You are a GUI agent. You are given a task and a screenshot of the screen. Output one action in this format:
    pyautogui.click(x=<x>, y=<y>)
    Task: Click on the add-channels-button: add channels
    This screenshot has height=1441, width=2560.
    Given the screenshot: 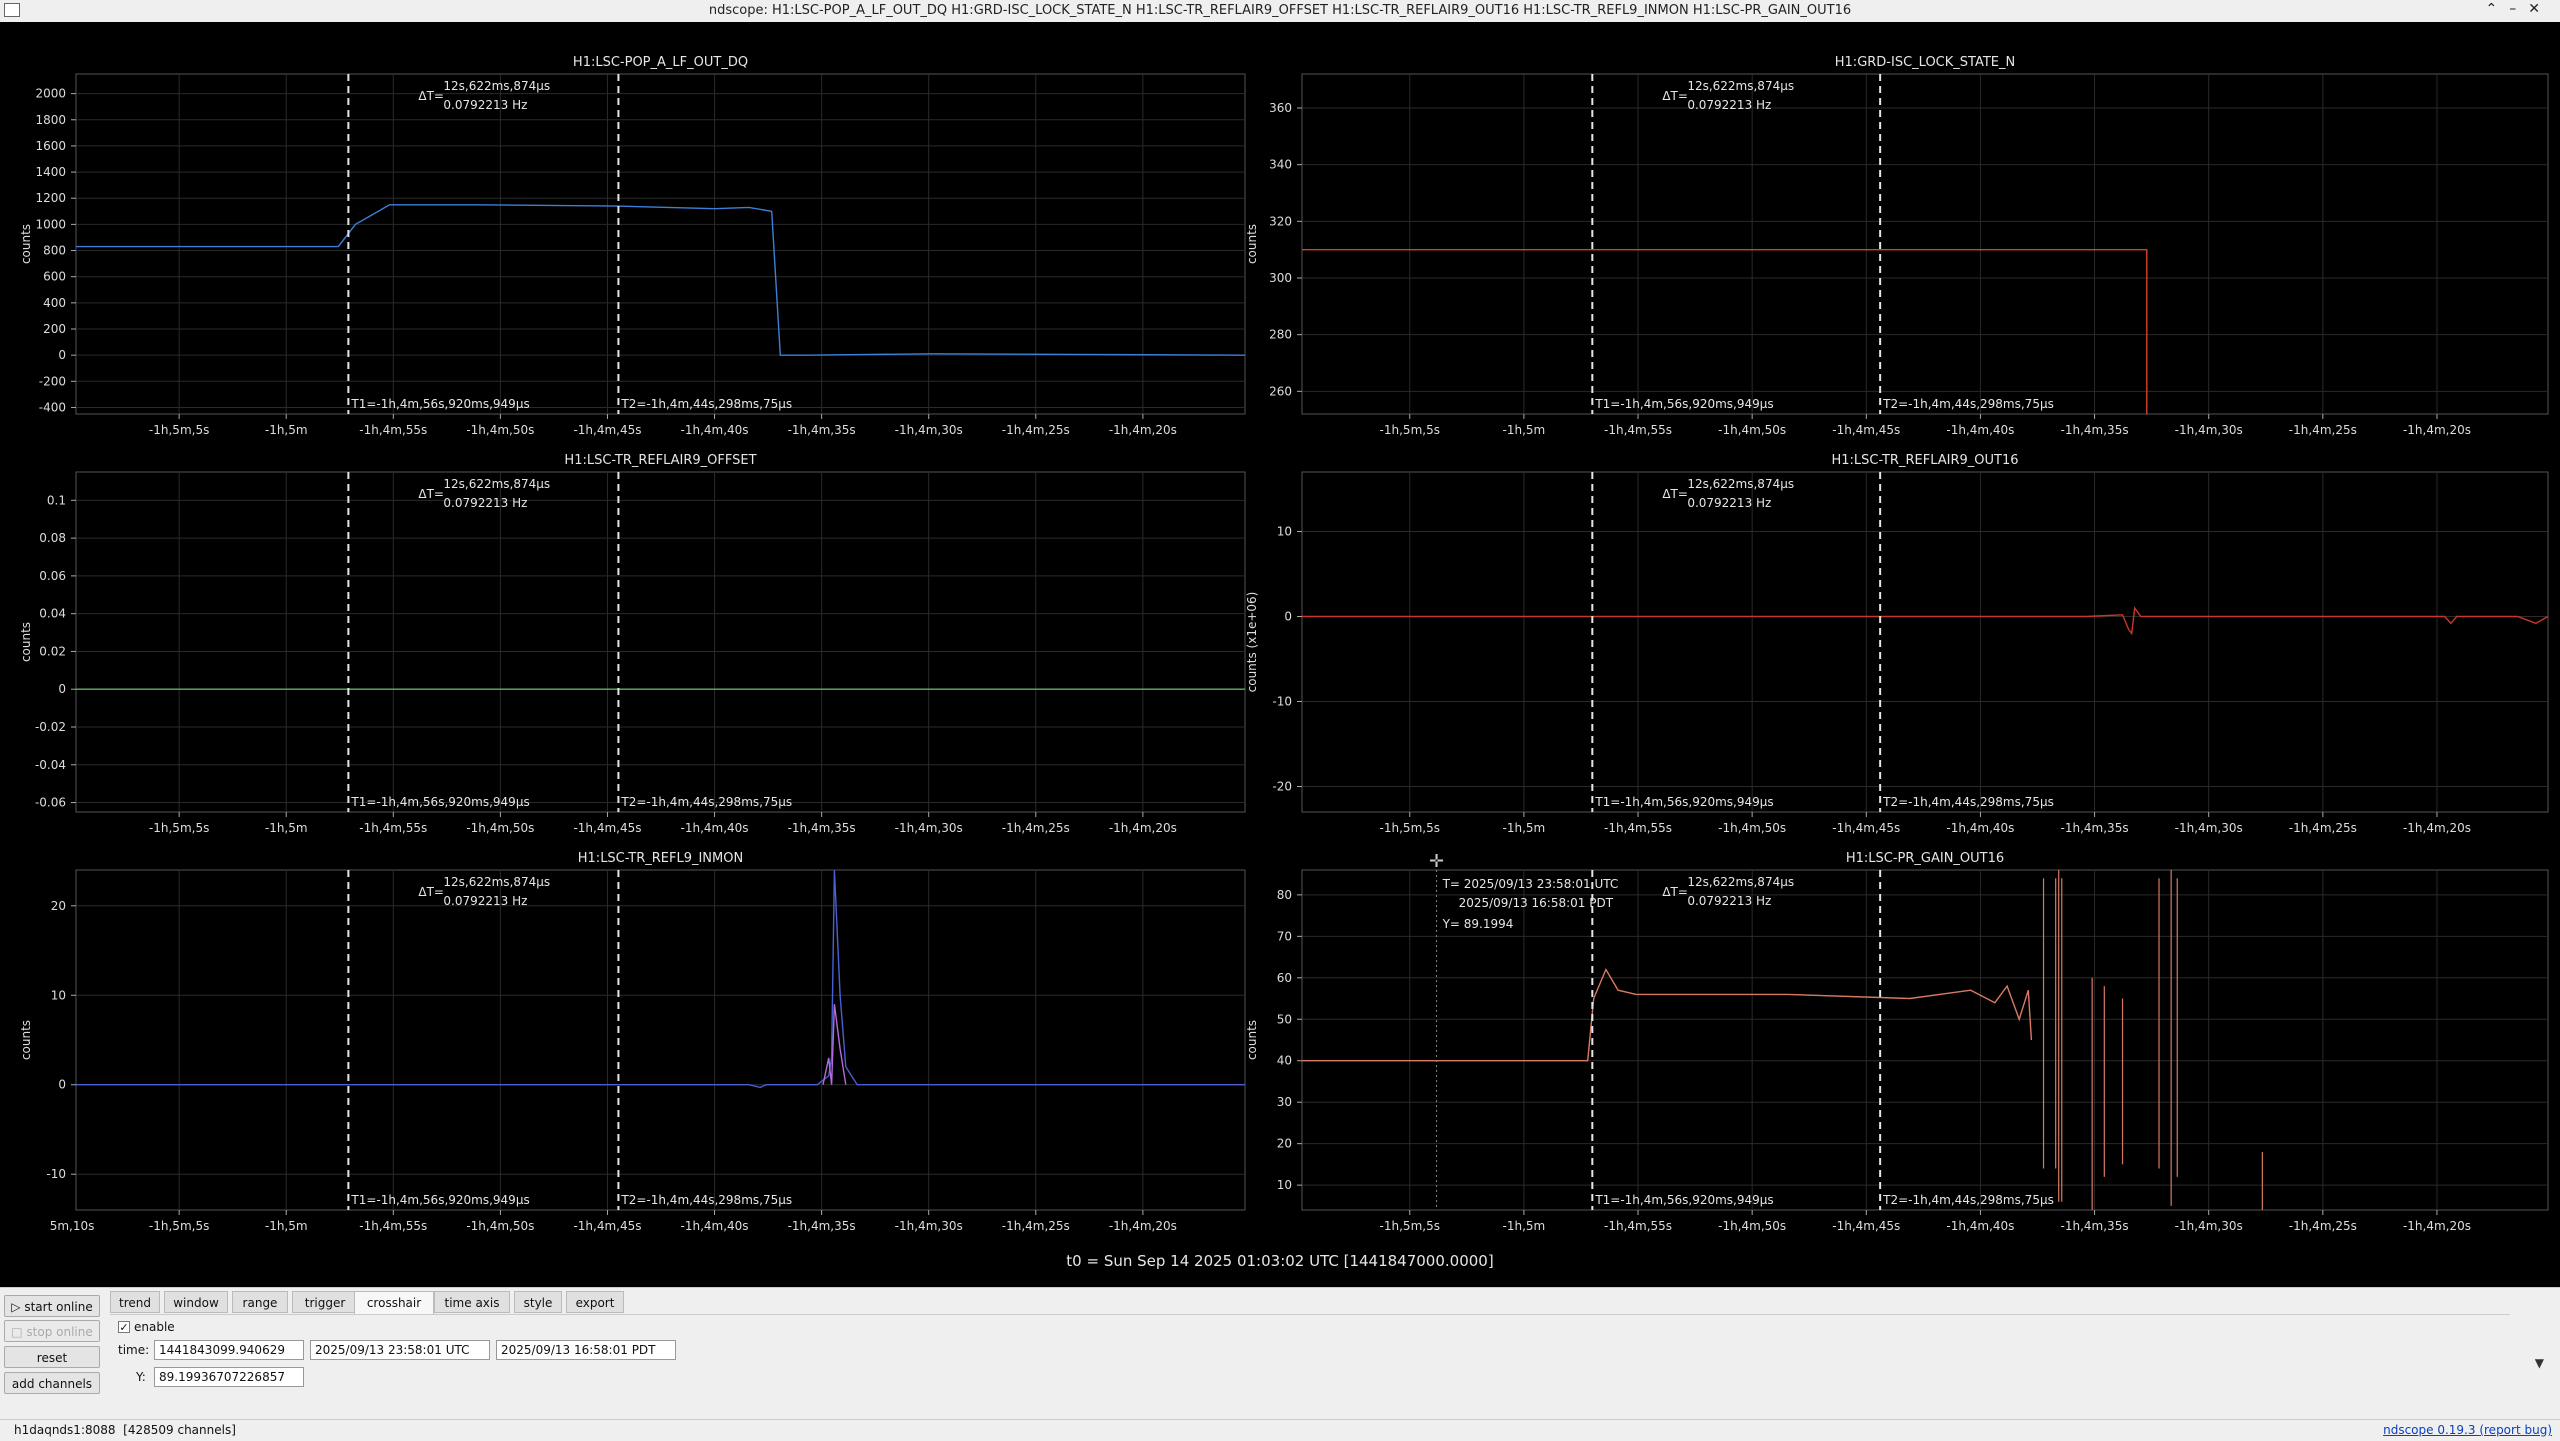 What is the action you would take?
    pyautogui.click(x=52, y=1383)
    